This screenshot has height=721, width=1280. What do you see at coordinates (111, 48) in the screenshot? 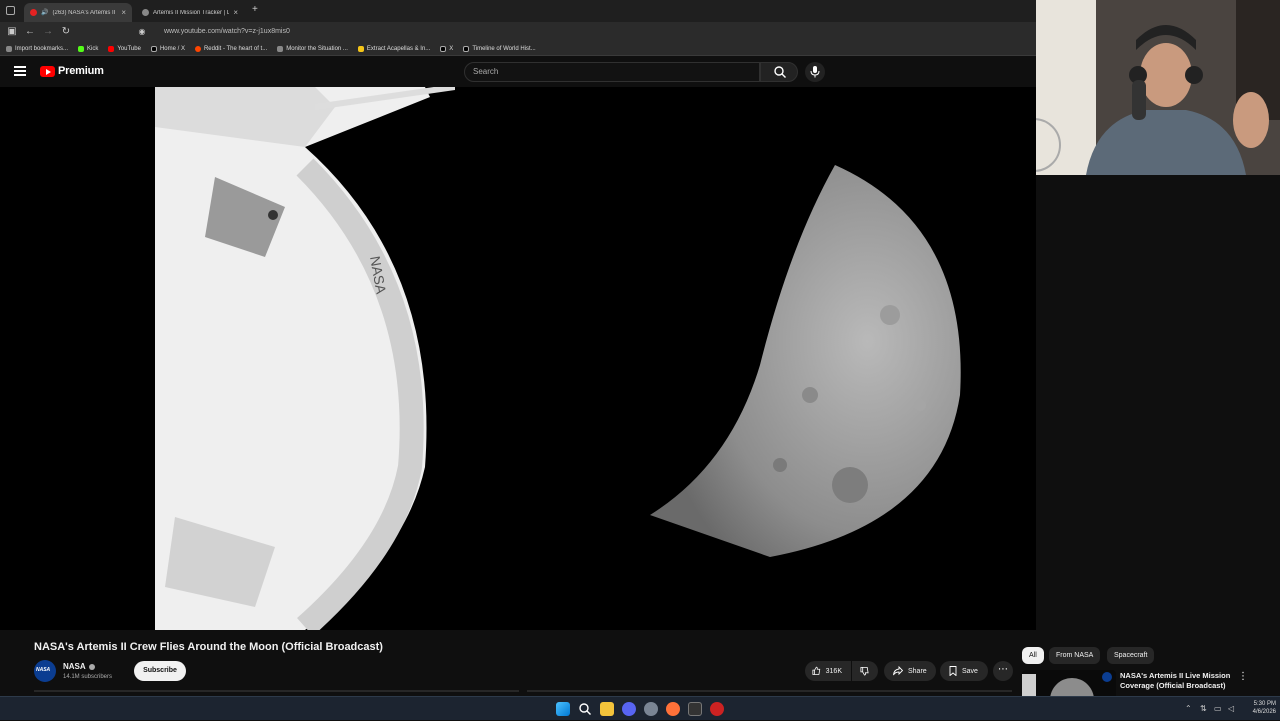
I see `youtube-icon` at bounding box center [111, 48].